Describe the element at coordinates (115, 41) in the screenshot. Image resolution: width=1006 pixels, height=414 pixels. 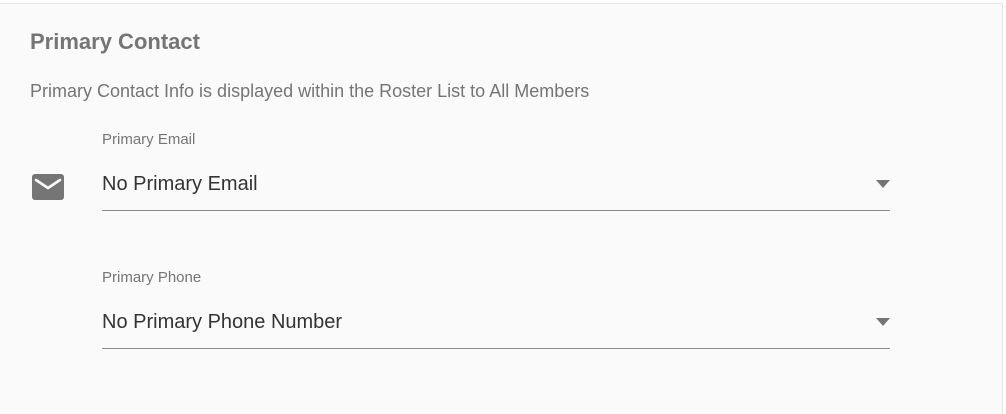
I see `section-title: Primary Contact` at that location.